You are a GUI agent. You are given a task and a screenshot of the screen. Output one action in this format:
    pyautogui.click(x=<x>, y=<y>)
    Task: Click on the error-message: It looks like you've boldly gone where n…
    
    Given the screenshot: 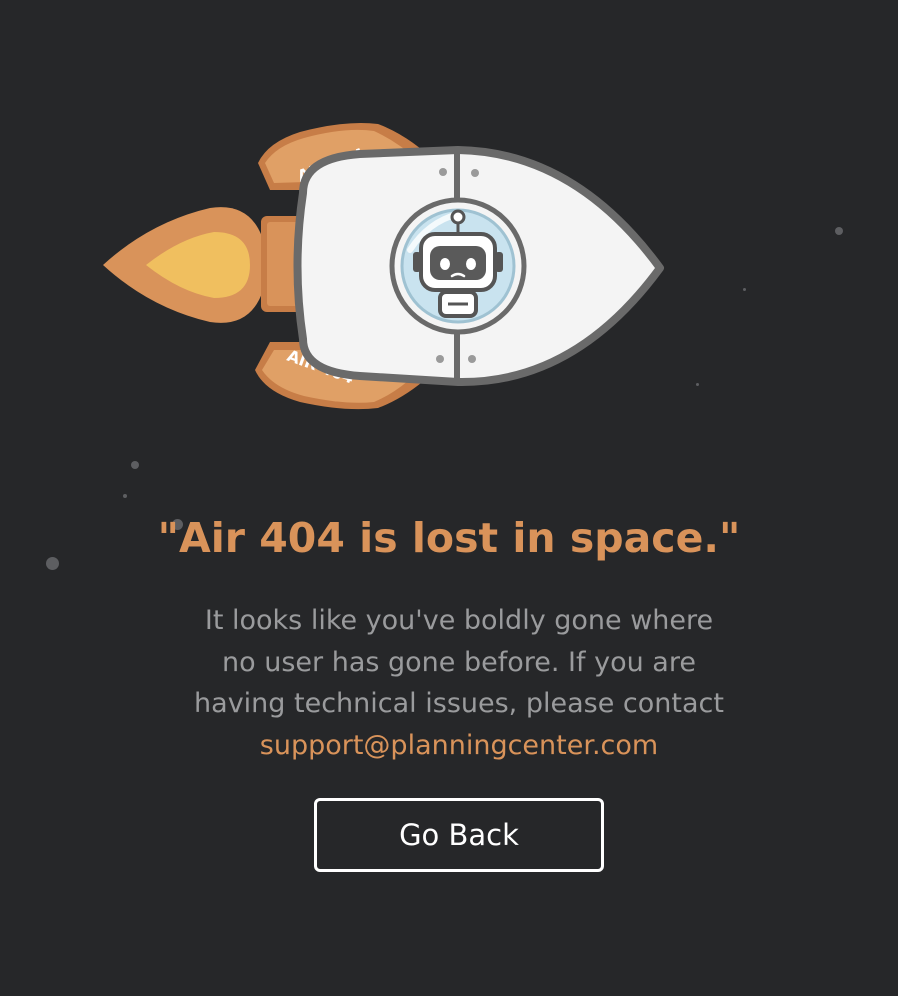 What is the action you would take?
    pyautogui.click(x=459, y=683)
    